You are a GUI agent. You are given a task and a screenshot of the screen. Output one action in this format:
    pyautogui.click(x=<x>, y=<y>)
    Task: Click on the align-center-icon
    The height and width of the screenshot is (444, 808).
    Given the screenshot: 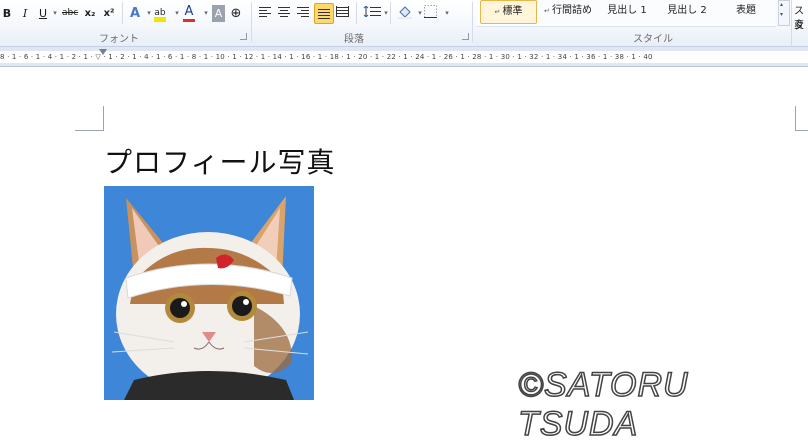 What is the action you would take?
    pyautogui.click(x=284, y=12)
    